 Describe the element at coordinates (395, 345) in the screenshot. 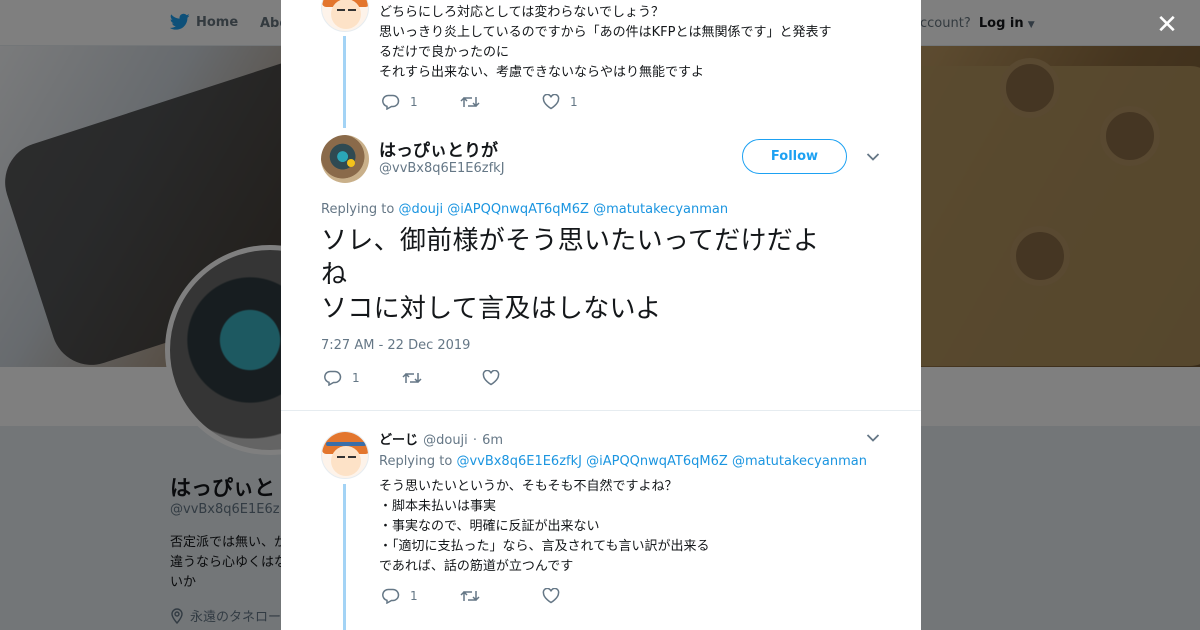

I see `tweet-timestamp: 7:27 AM - 22 Dec 2019` at that location.